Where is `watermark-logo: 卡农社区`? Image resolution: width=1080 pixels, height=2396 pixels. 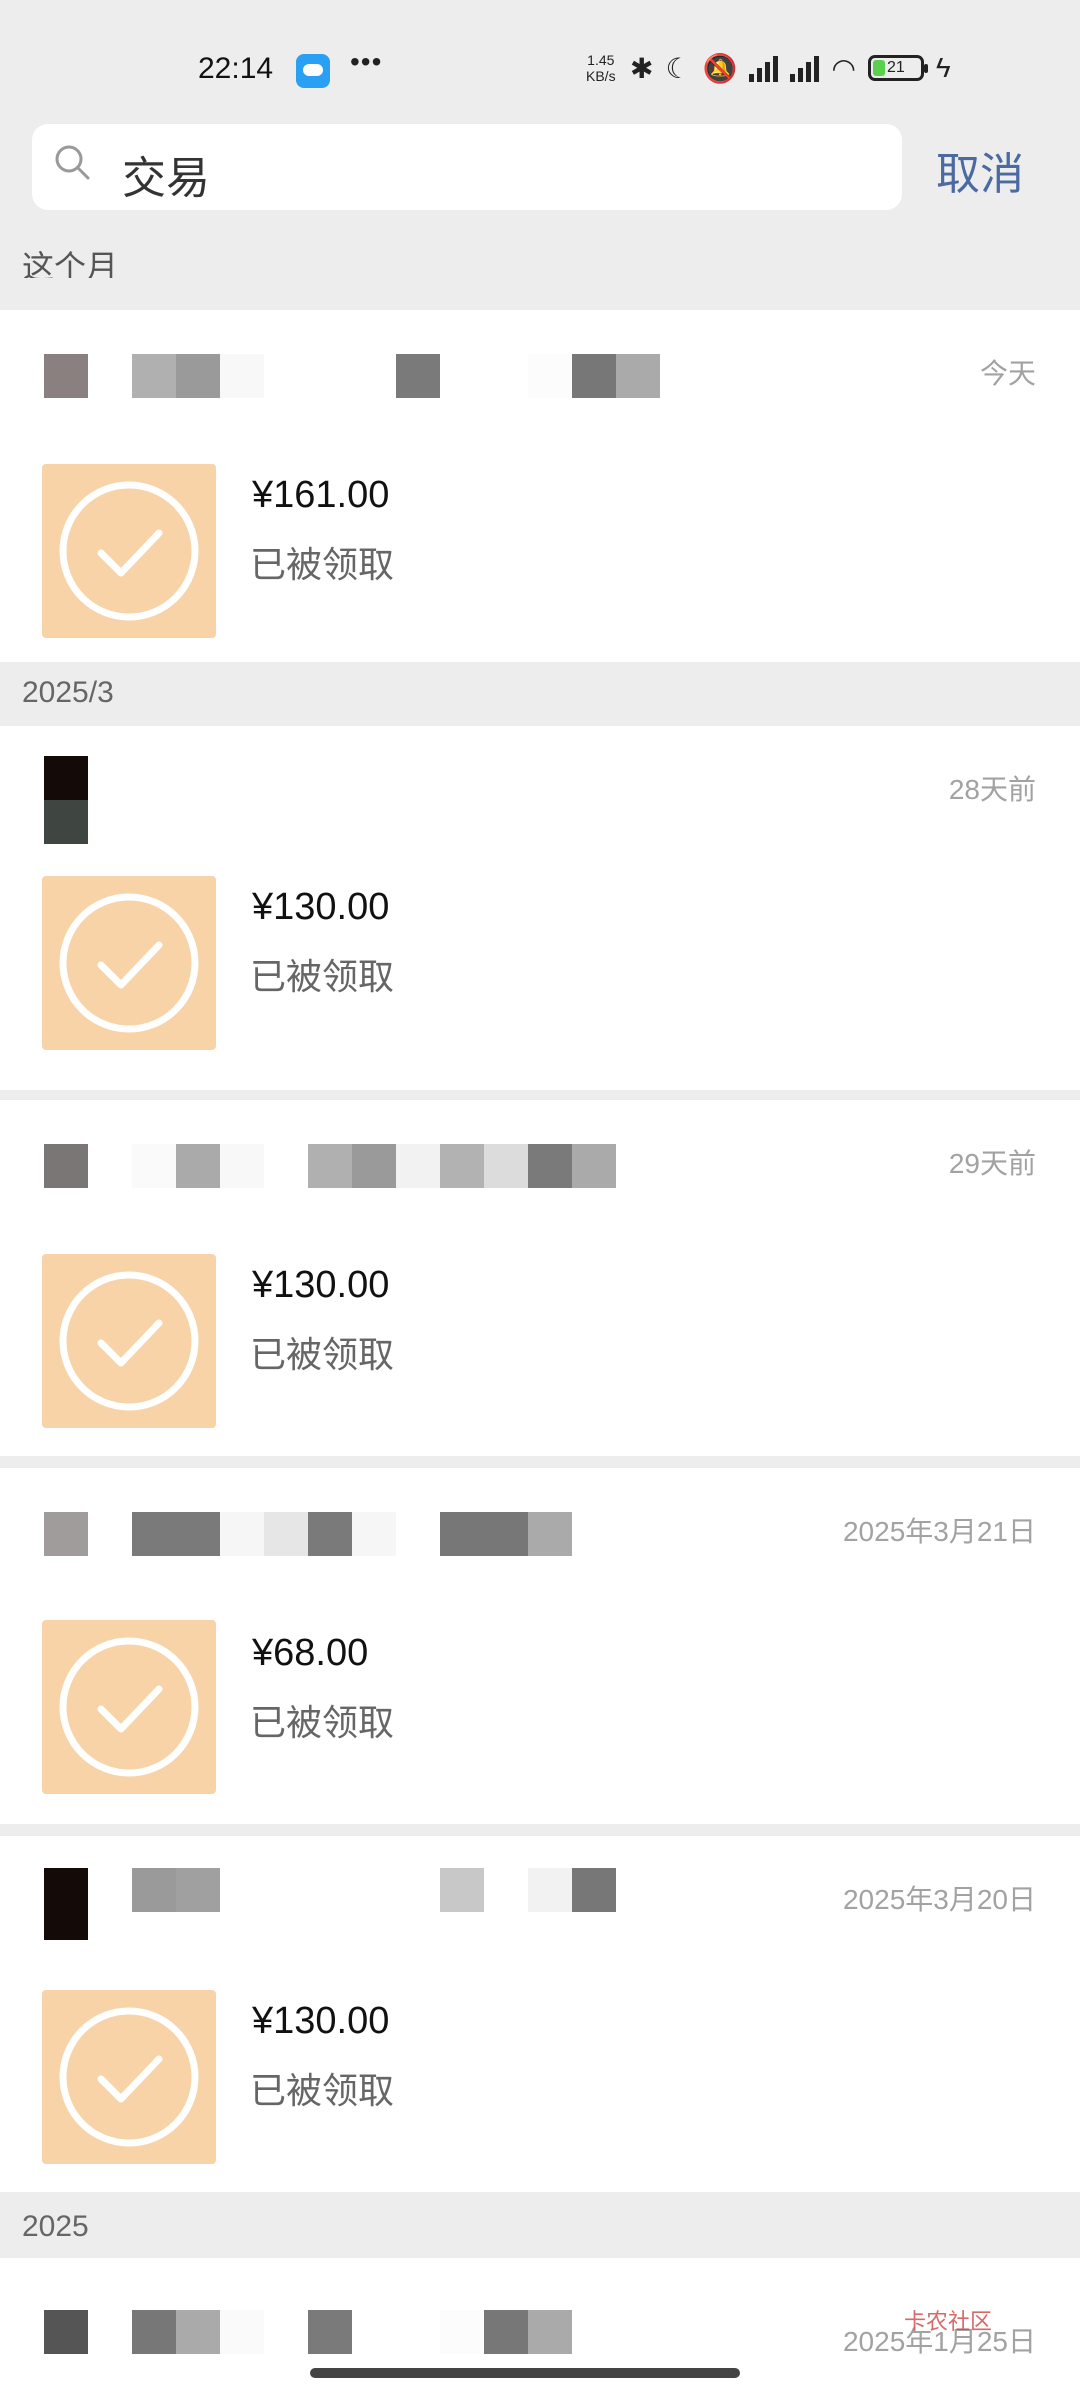
watermark-logo: 卡农社区 is located at coordinates (948, 2321).